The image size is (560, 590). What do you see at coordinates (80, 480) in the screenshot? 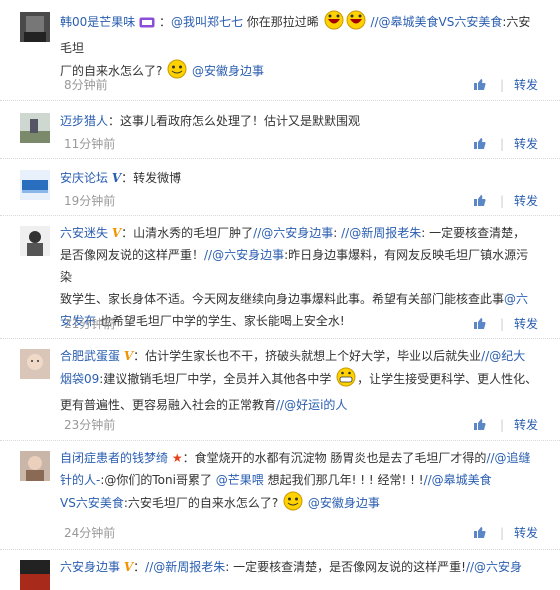
I see `repost-link: 针的人-` at bounding box center [80, 480].